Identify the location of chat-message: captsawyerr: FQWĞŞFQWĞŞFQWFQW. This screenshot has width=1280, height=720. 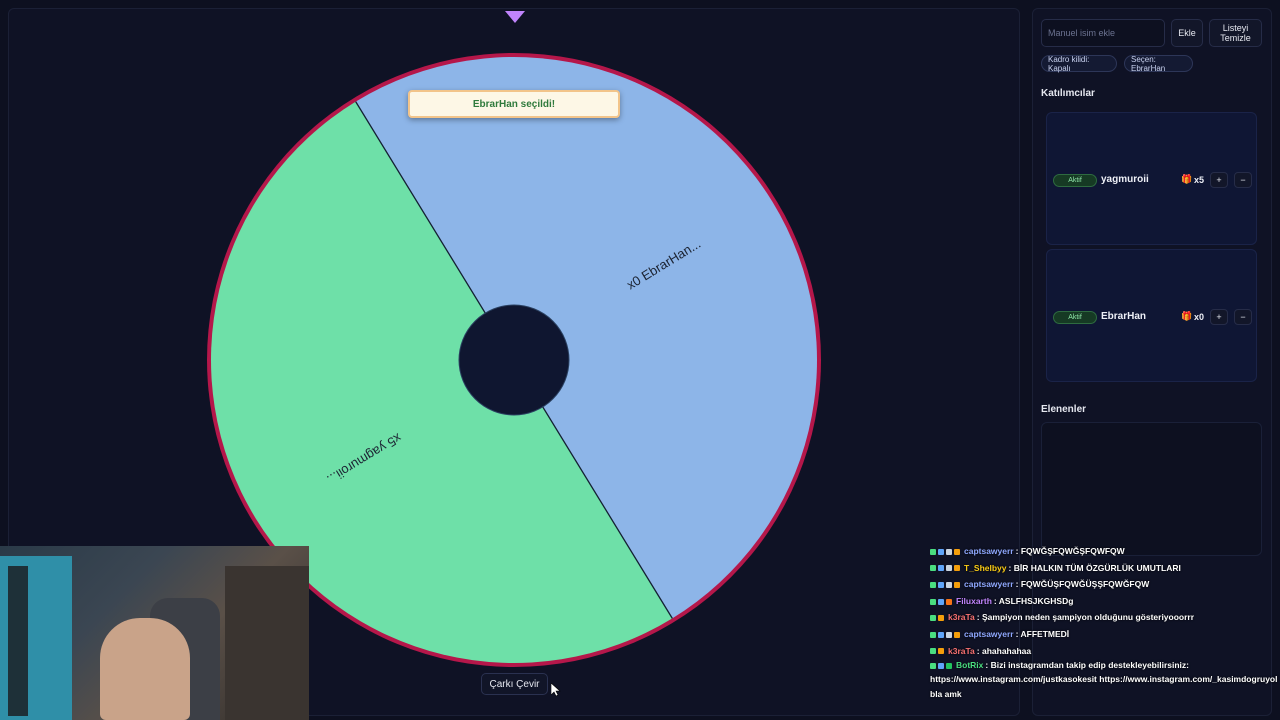
(1105, 551).